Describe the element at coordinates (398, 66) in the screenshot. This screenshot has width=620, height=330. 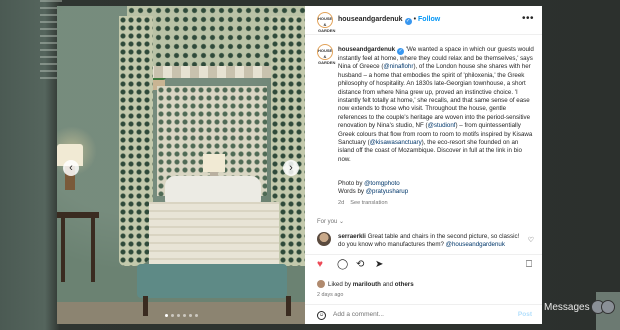
I see `mention-link: @ninaflohr` at that location.